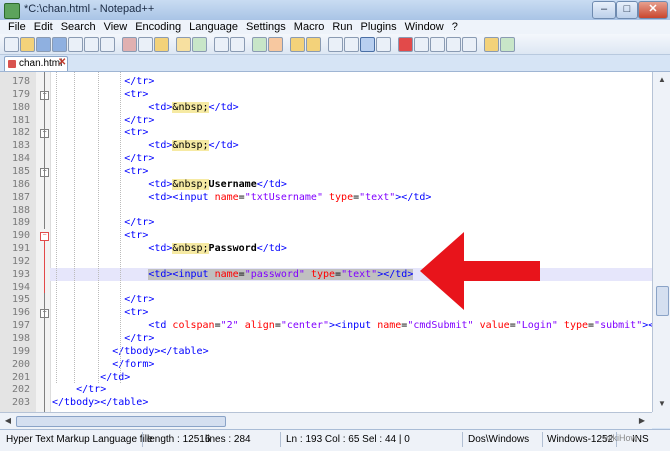  What do you see at coordinates (367, 44) in the screenshot?
I see `indent-guide-icon` at bounding box center [367, 44].